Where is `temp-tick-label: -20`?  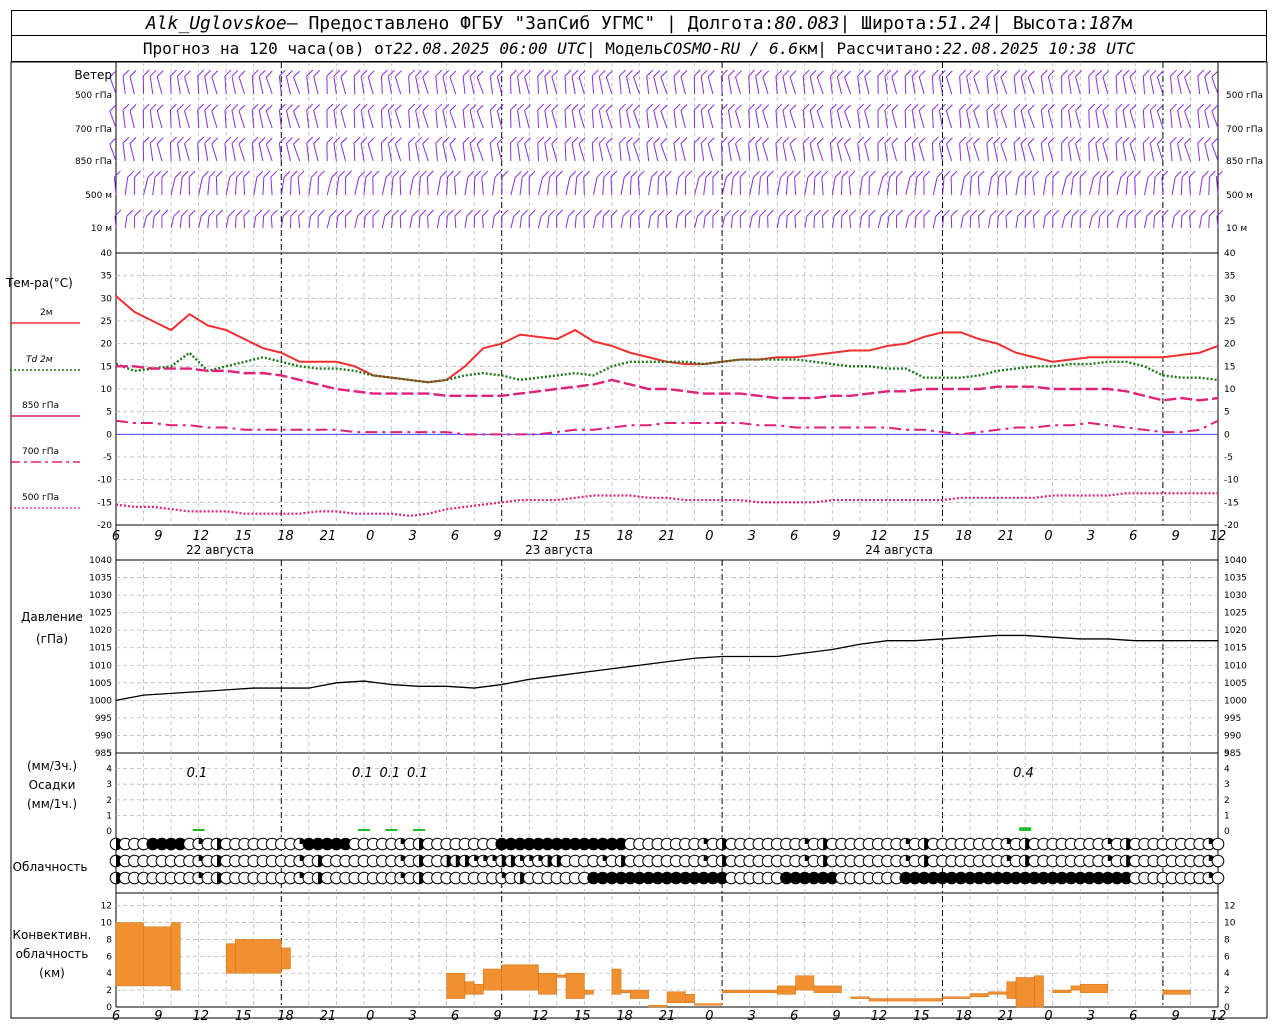
temp-tick-label: -20 is located at coordinates (104, 526).